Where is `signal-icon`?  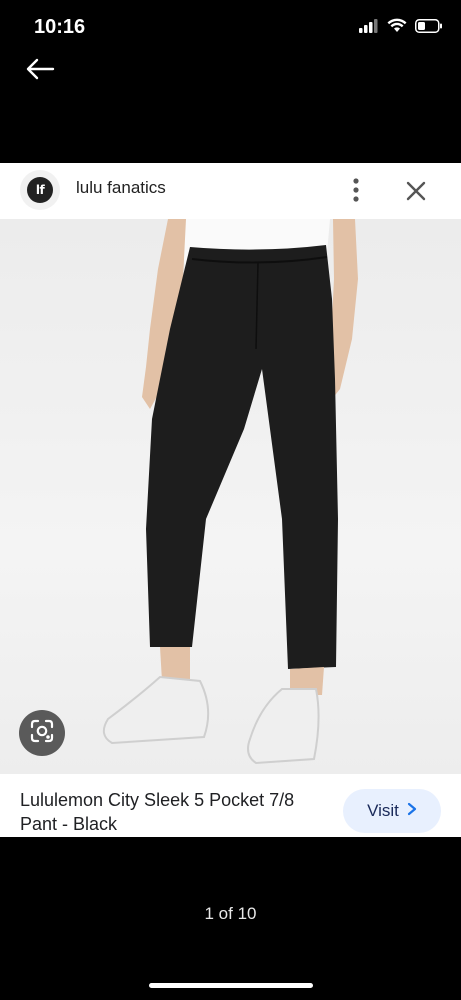
signal-icon is located at coordinates (369, 28).